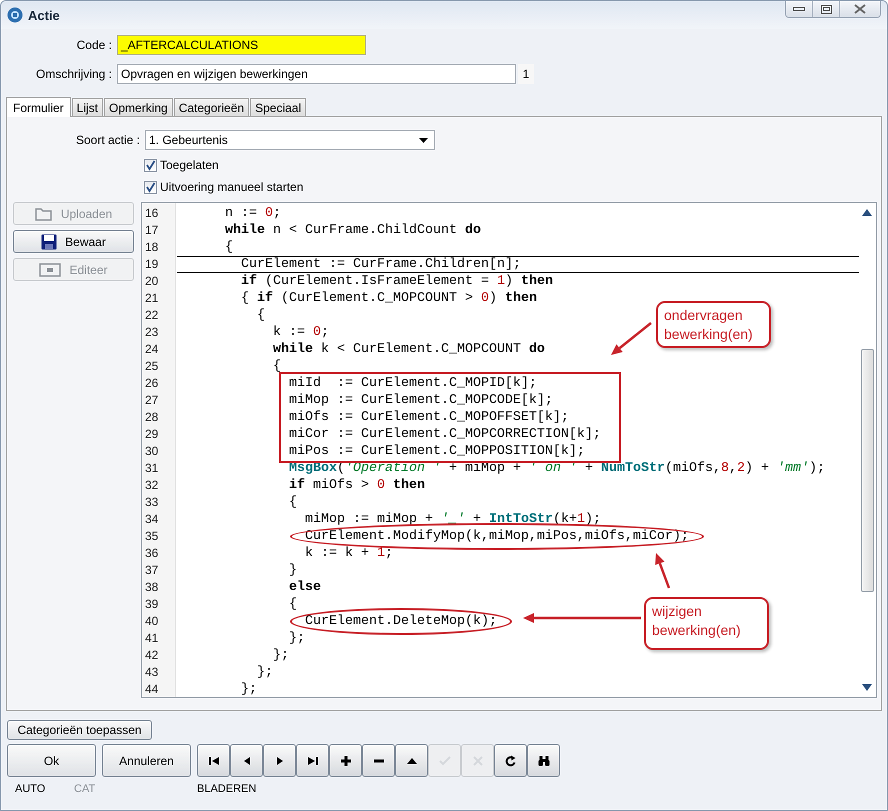  What do you see at coordinates (278, 107) in the screenshot?
I see `tab: Speciaal` at bounding box center [278, 107].